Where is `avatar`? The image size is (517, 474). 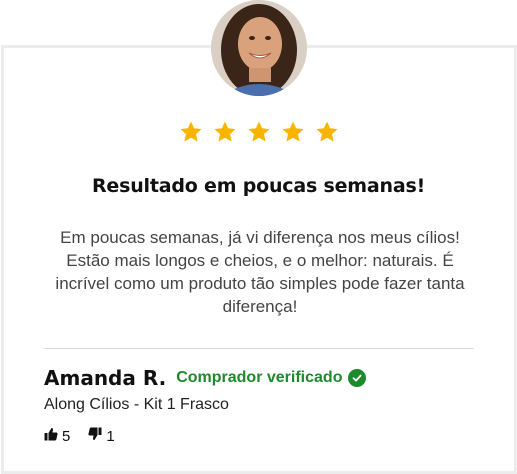 avatar is located at coordinates (259, 48).